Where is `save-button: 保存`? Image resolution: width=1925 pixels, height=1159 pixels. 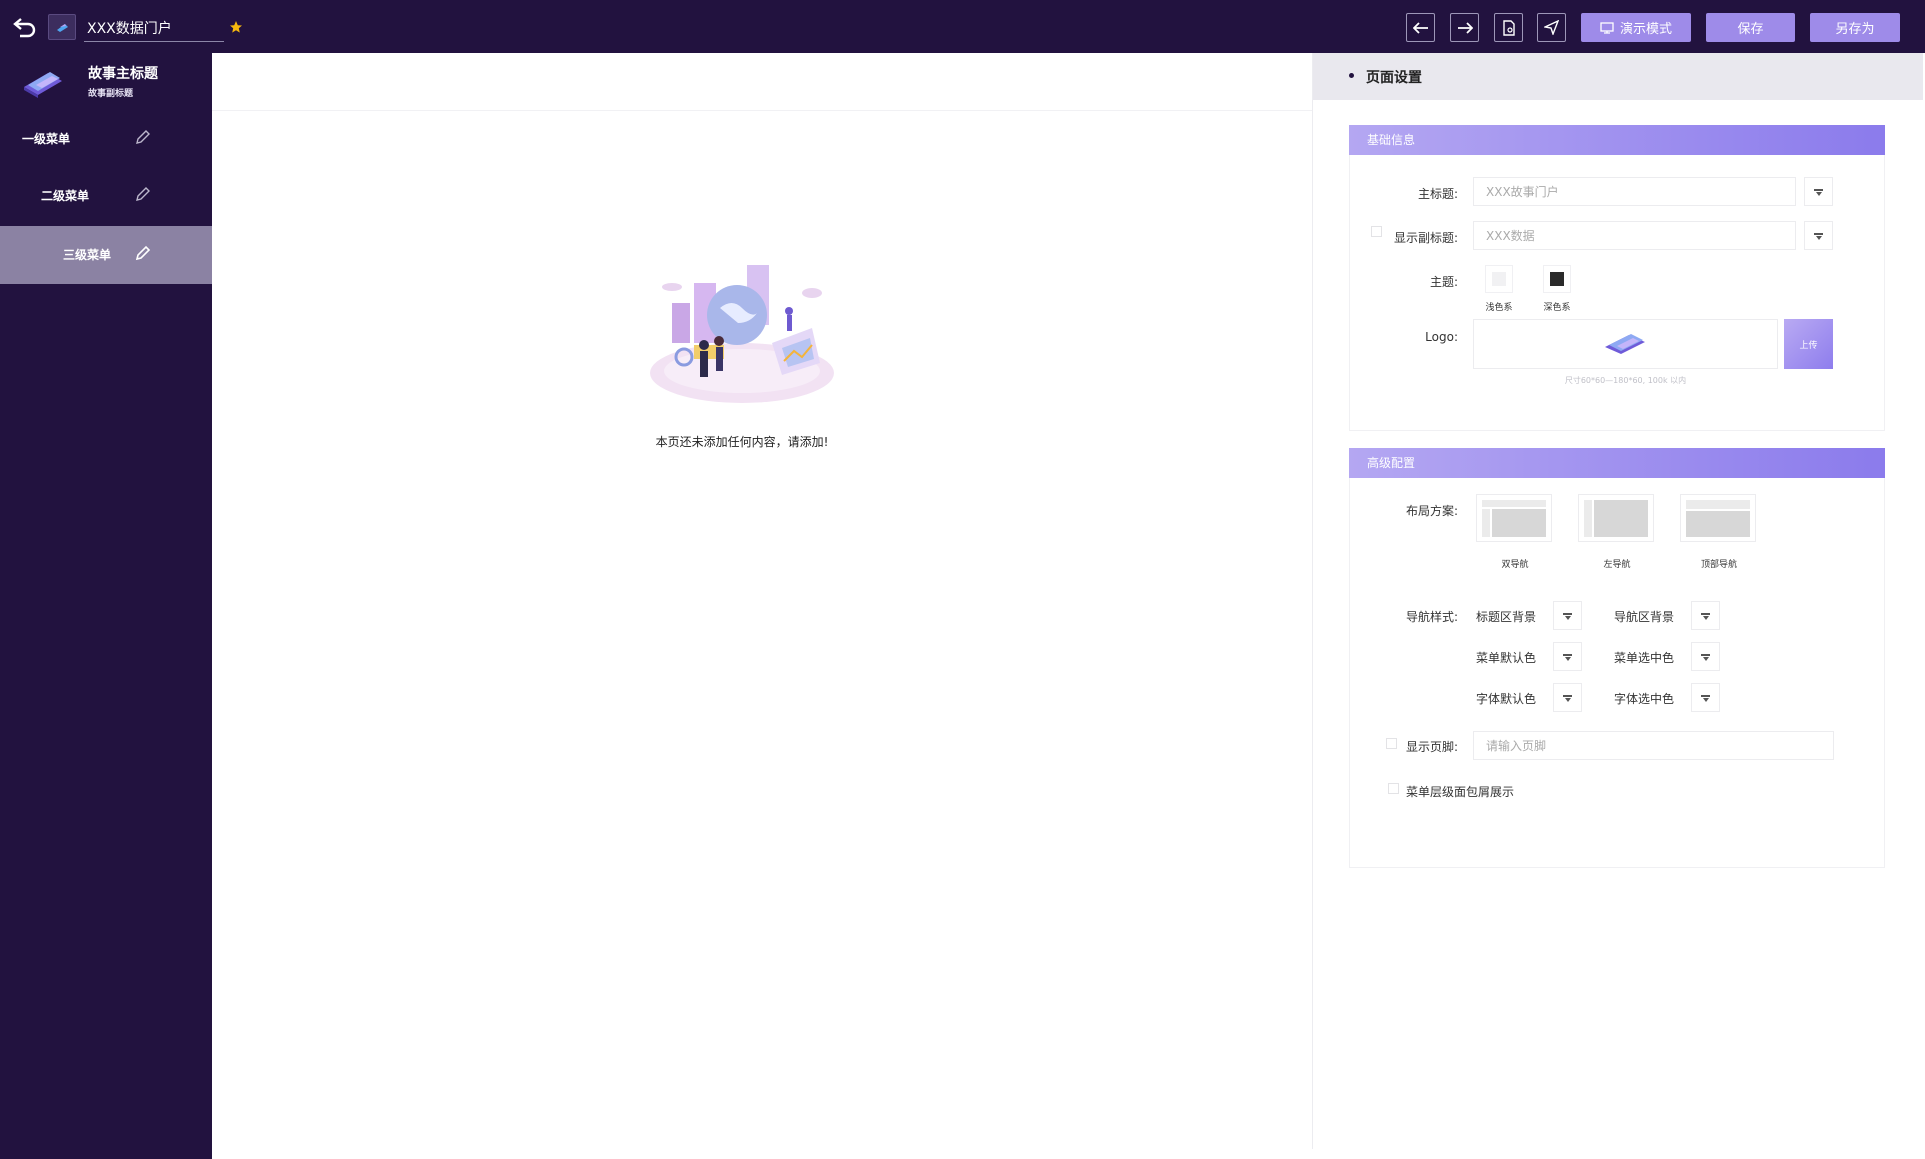
save-button: 保存 is located at coordinates (1750, 27).